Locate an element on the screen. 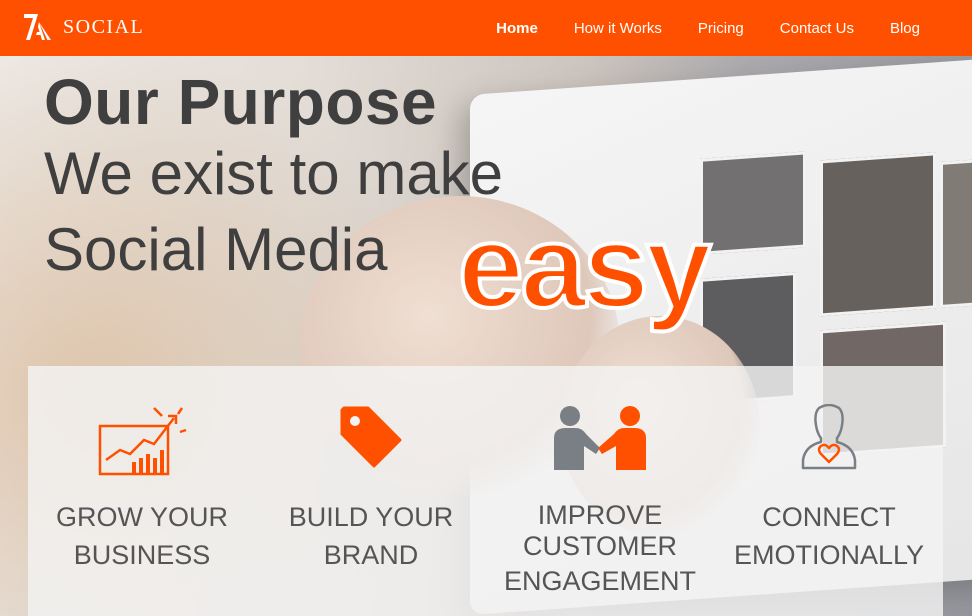 The height and width of the screenshot is (616, 972). hero-line-1: We exist to make is located at coordinates (274, 173).